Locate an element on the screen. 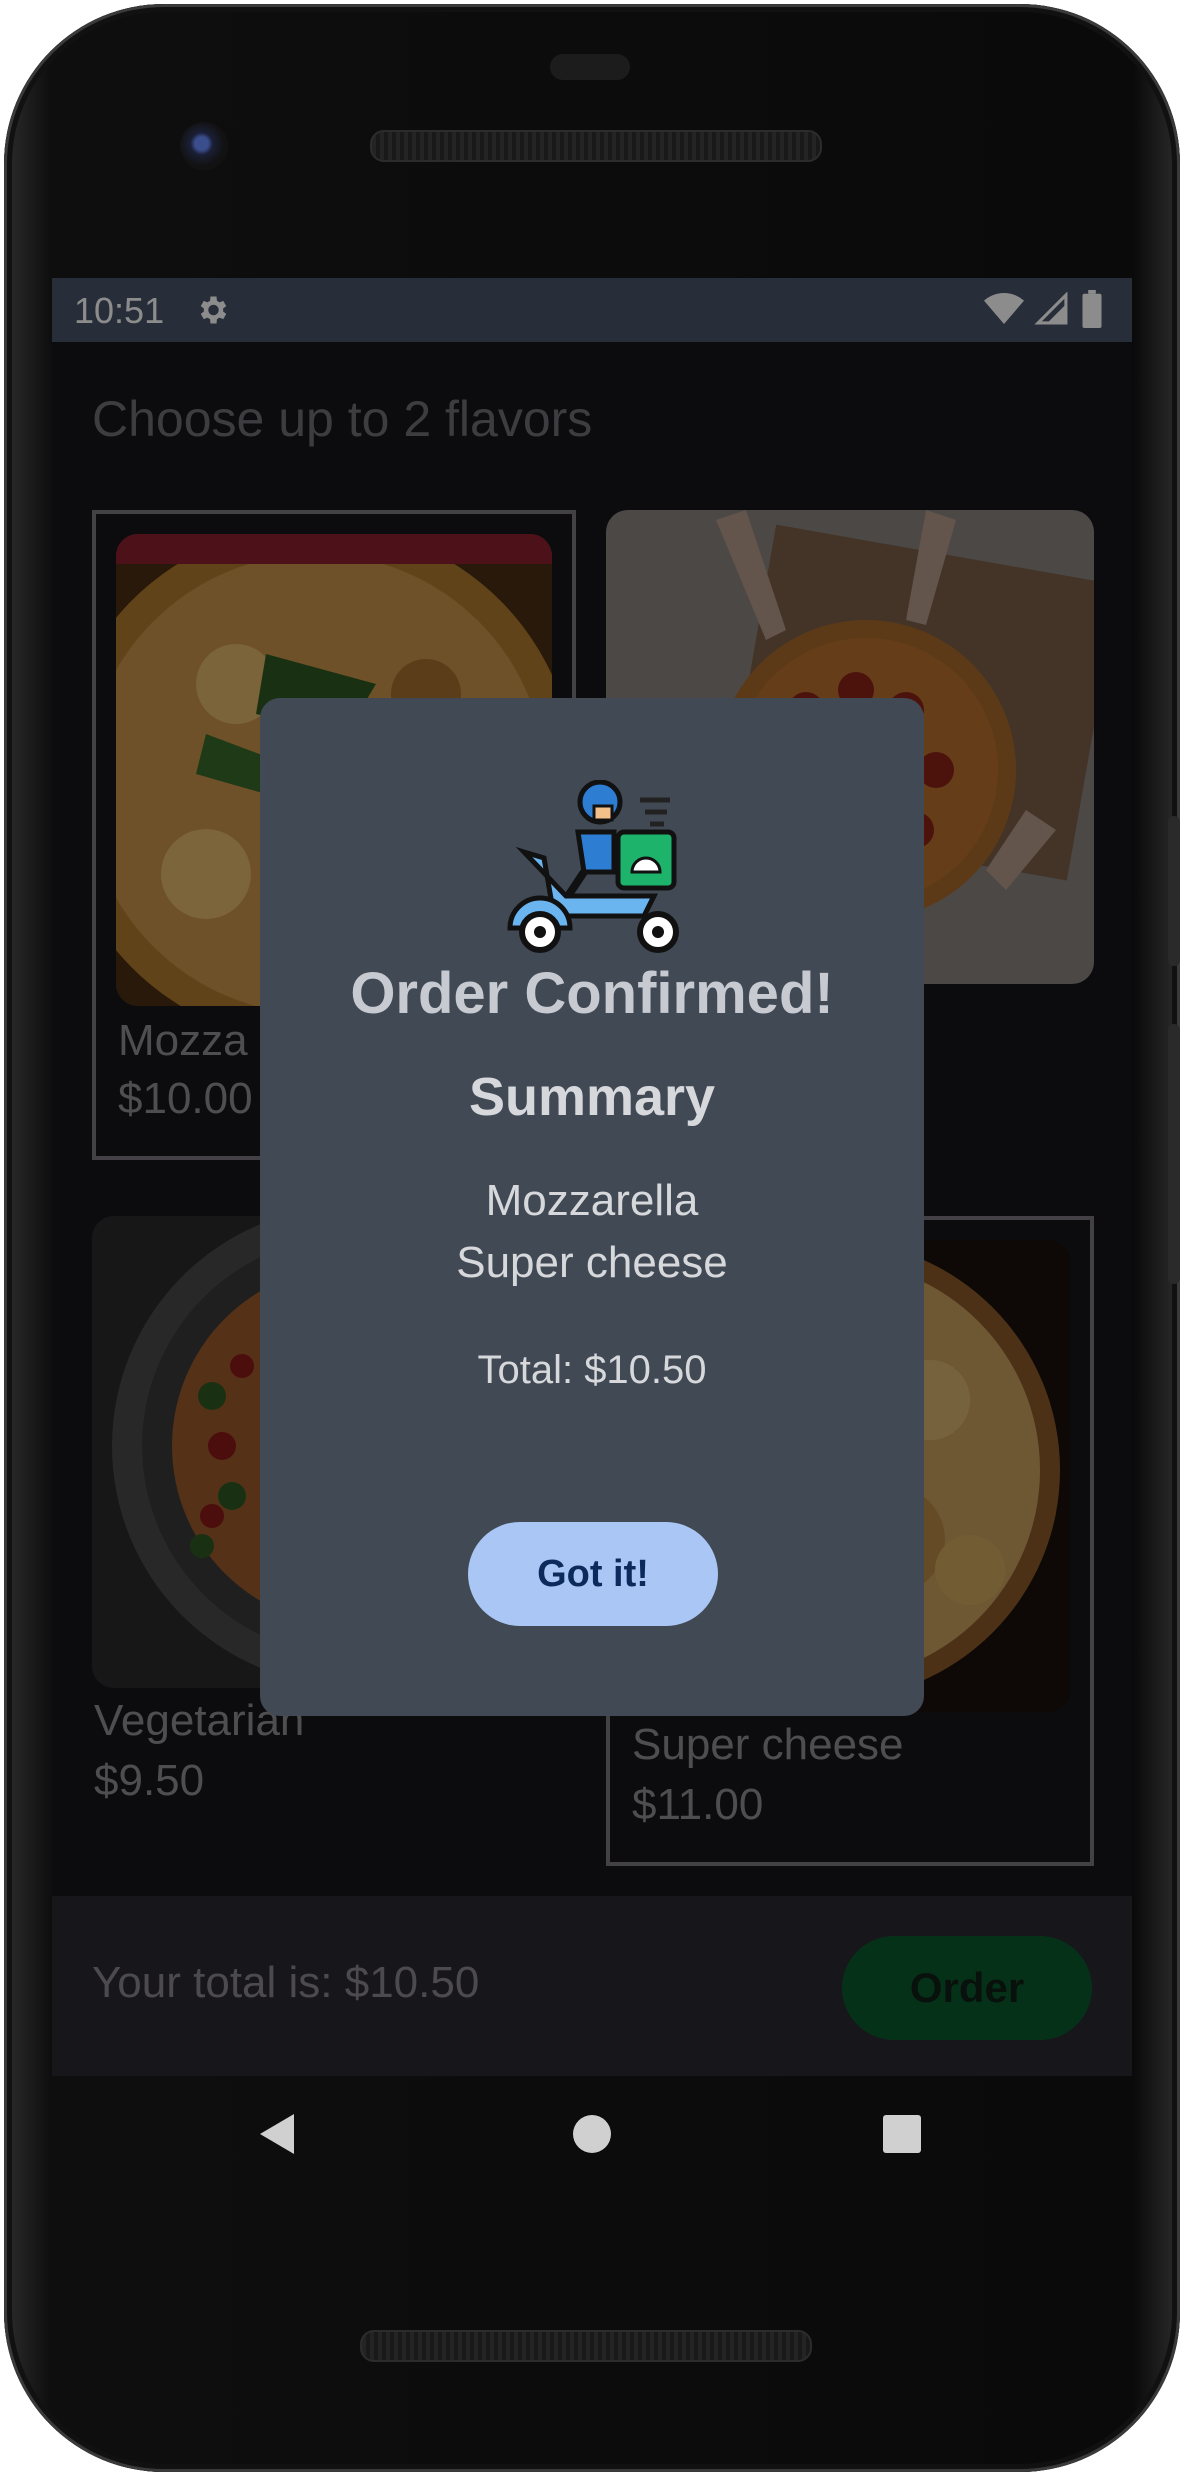  summary-item: Super cheese is located at coordinates (592, 1262).